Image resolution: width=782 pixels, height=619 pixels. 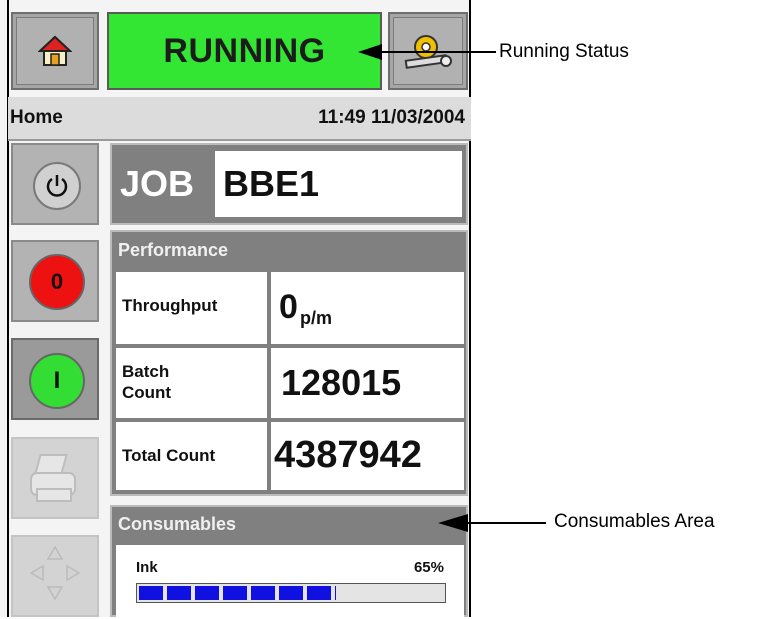 What do you see at coordinates (177, 524) in the screenshot?
I see `consumables-title: Consumables` at bounding box center [177, 524].